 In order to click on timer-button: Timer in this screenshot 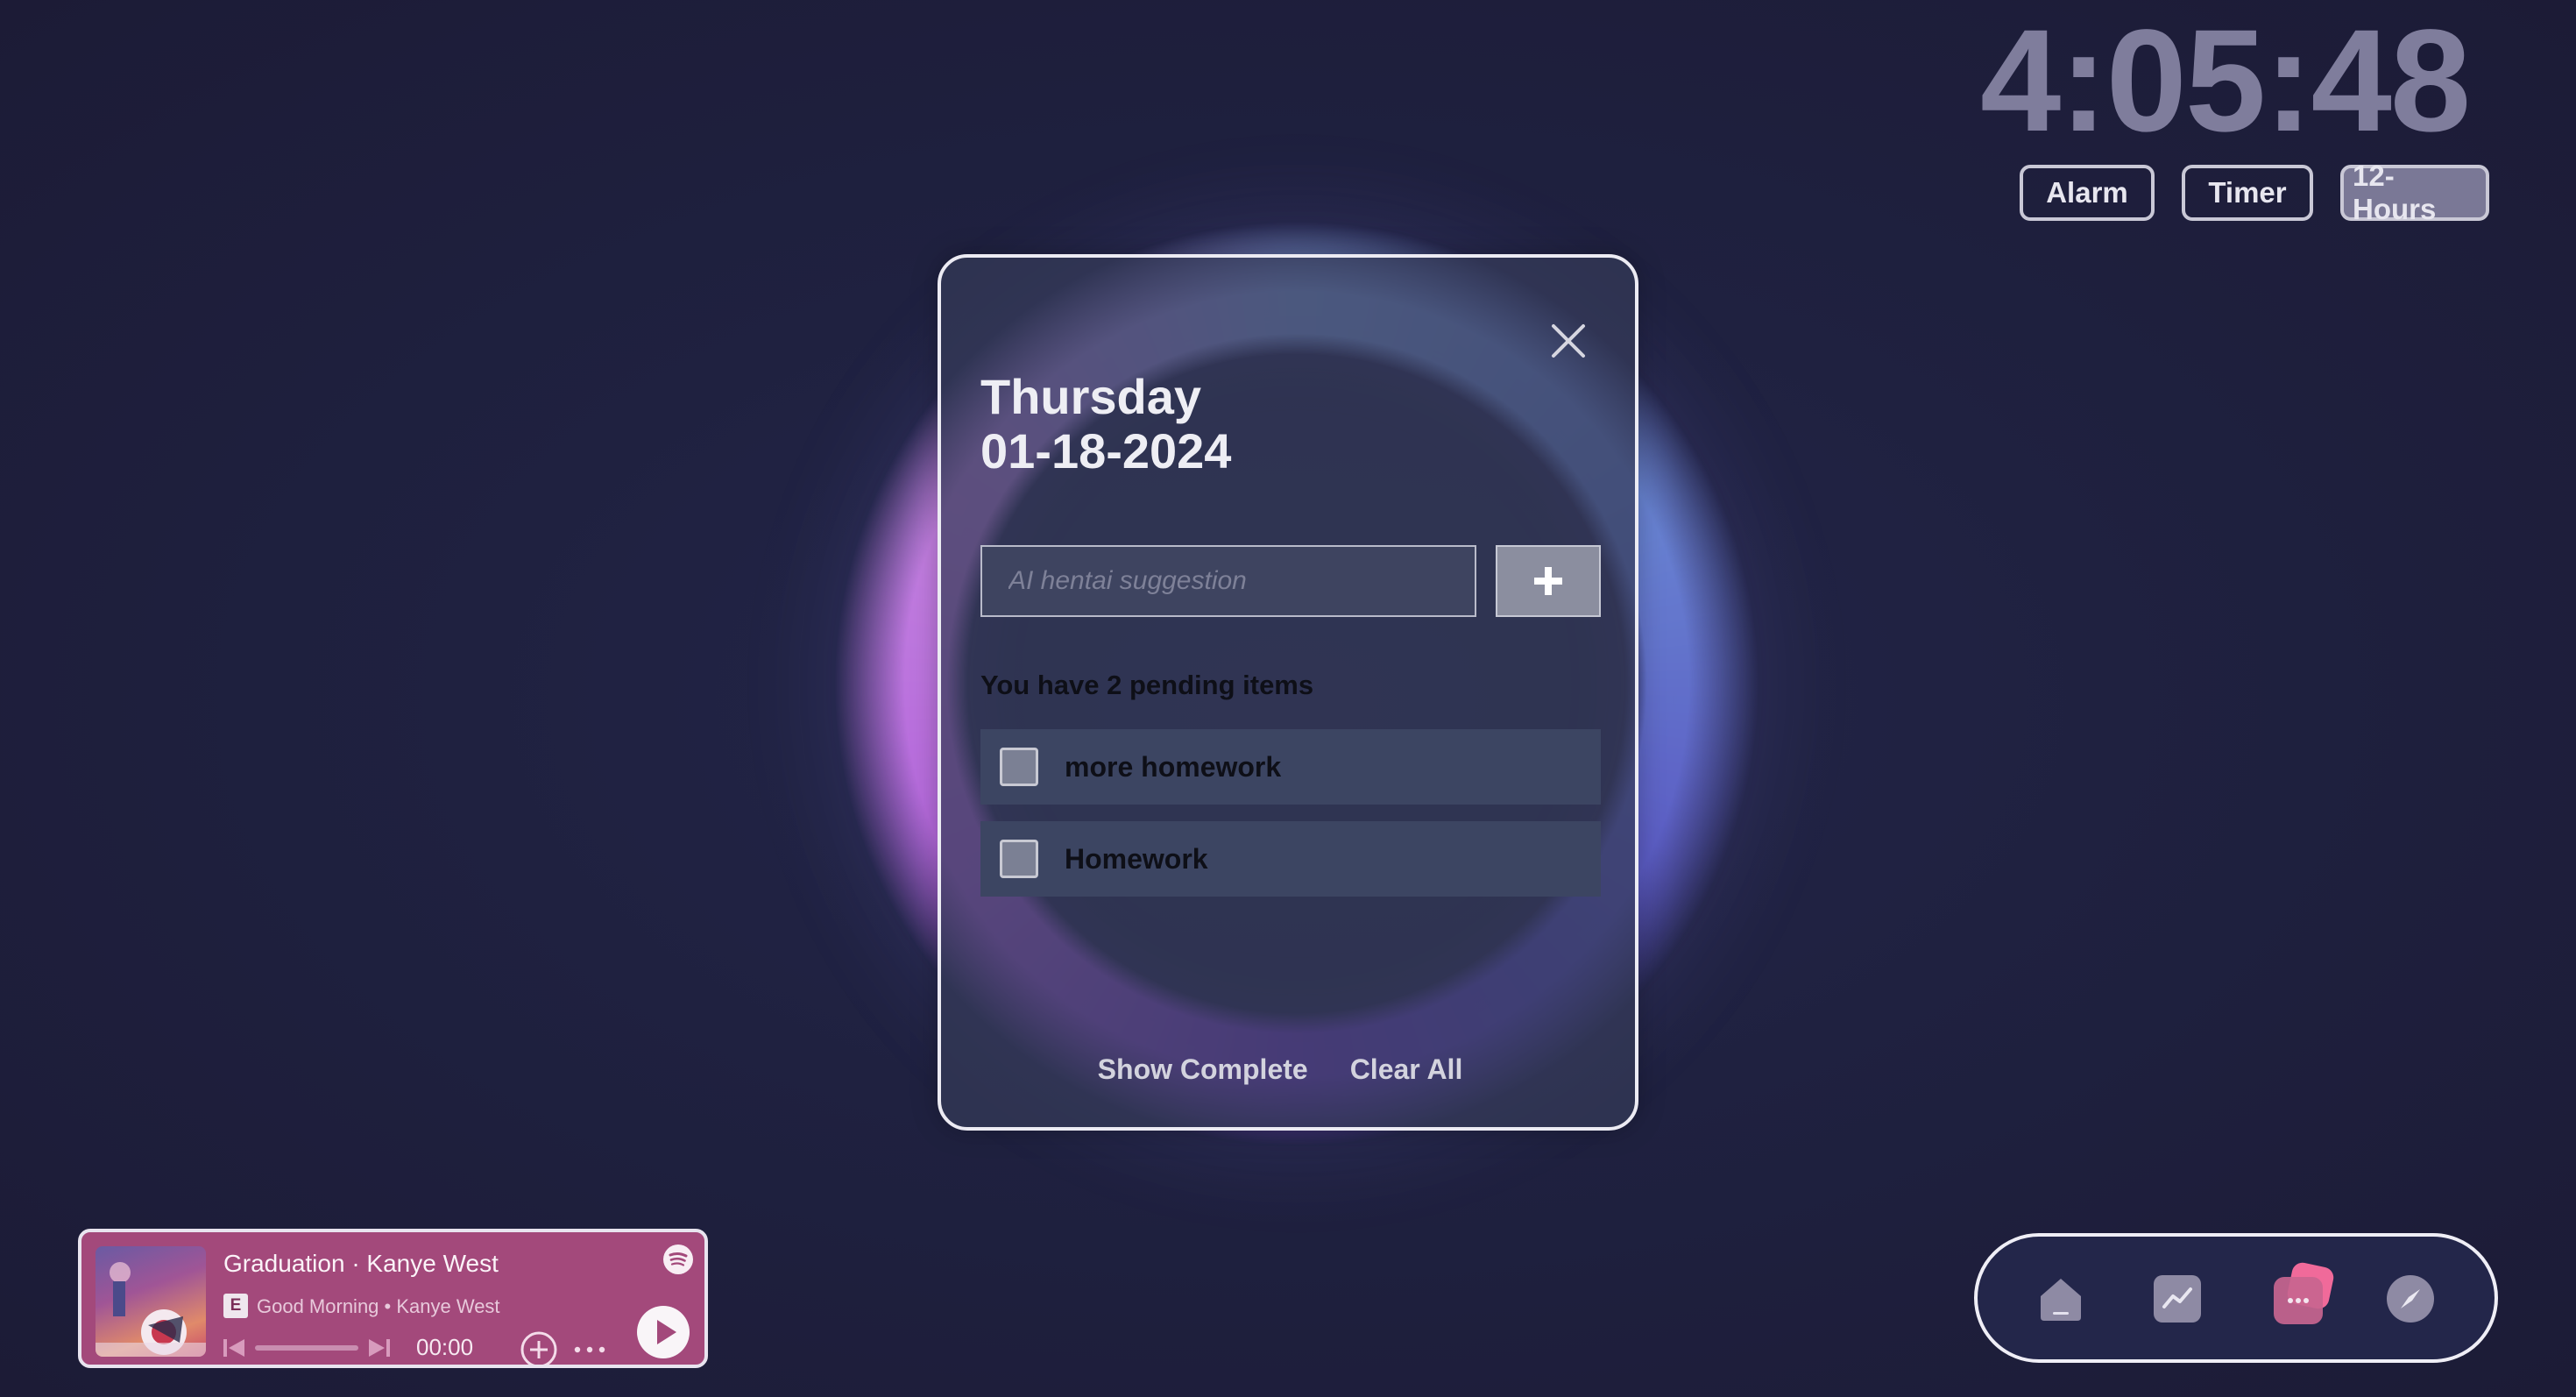, I will do `click(2247, 193)`.